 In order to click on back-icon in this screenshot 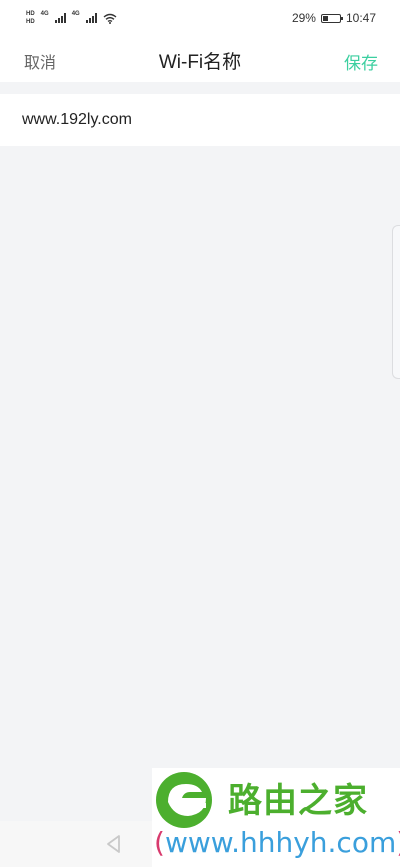, I will do `click(114, 844)`.